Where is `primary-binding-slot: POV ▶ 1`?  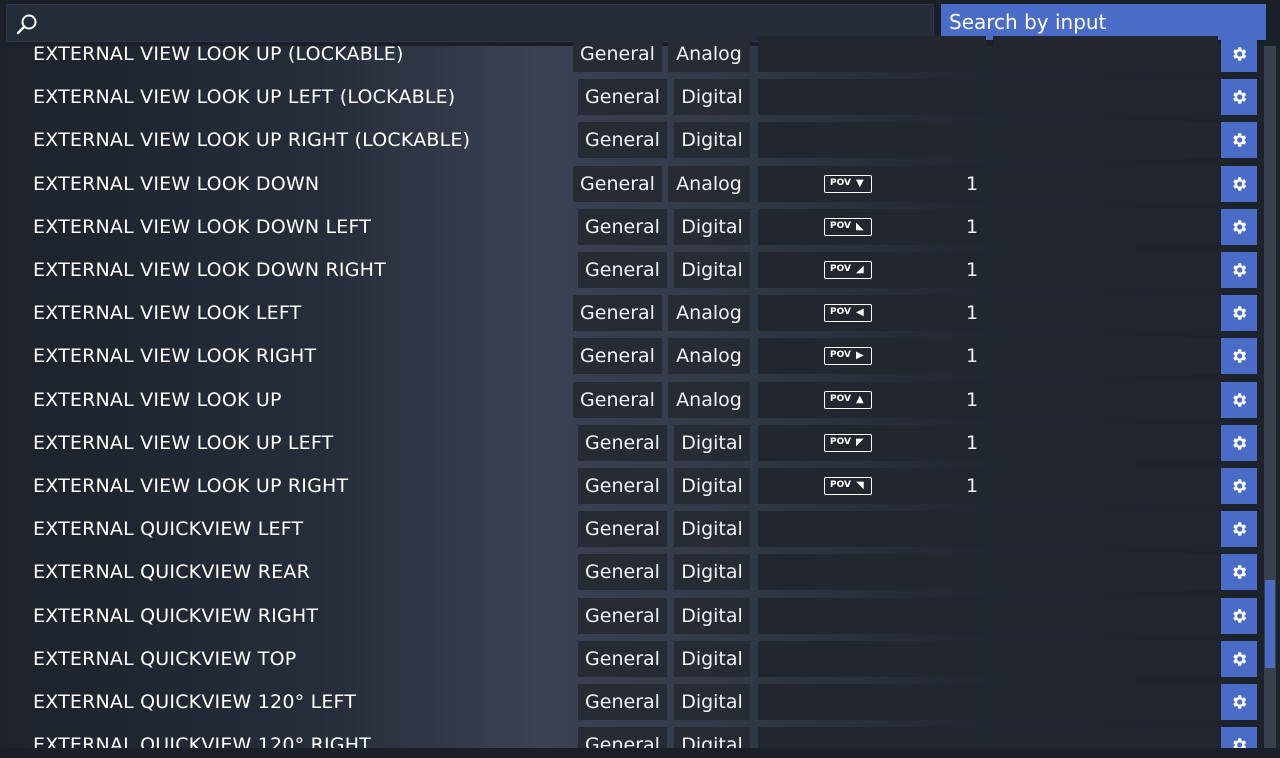
primary-binding-slot: POV ▶ 1 is located at coordinates (872, 356).